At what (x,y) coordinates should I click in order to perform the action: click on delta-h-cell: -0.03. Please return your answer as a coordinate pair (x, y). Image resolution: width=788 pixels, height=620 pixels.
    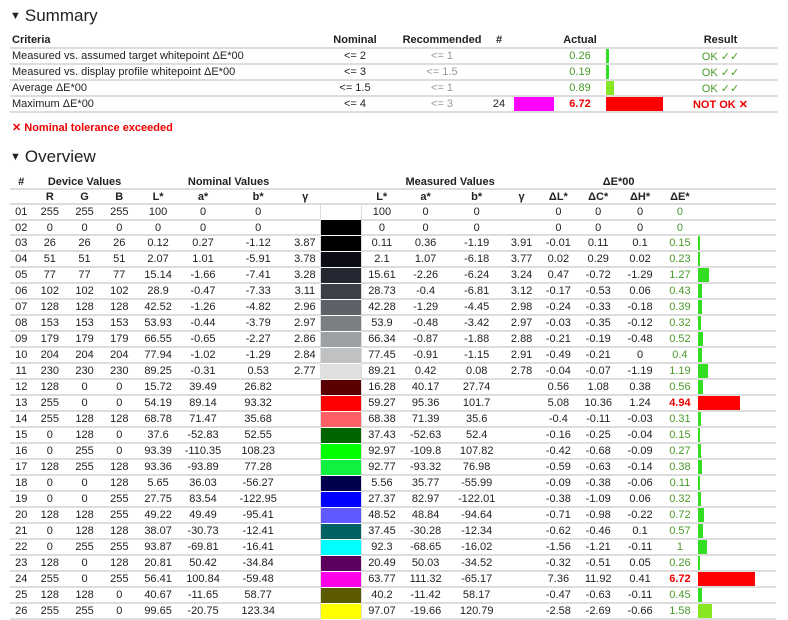
    Looking at the image, I should click on (640, 419).